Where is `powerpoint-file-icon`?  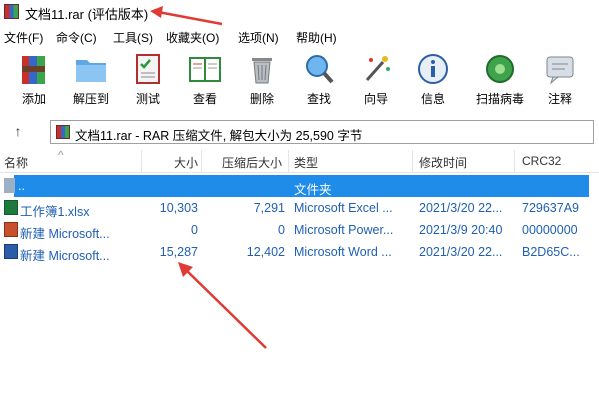
powerpoint-file-icon is located at coordinates (11, 229).